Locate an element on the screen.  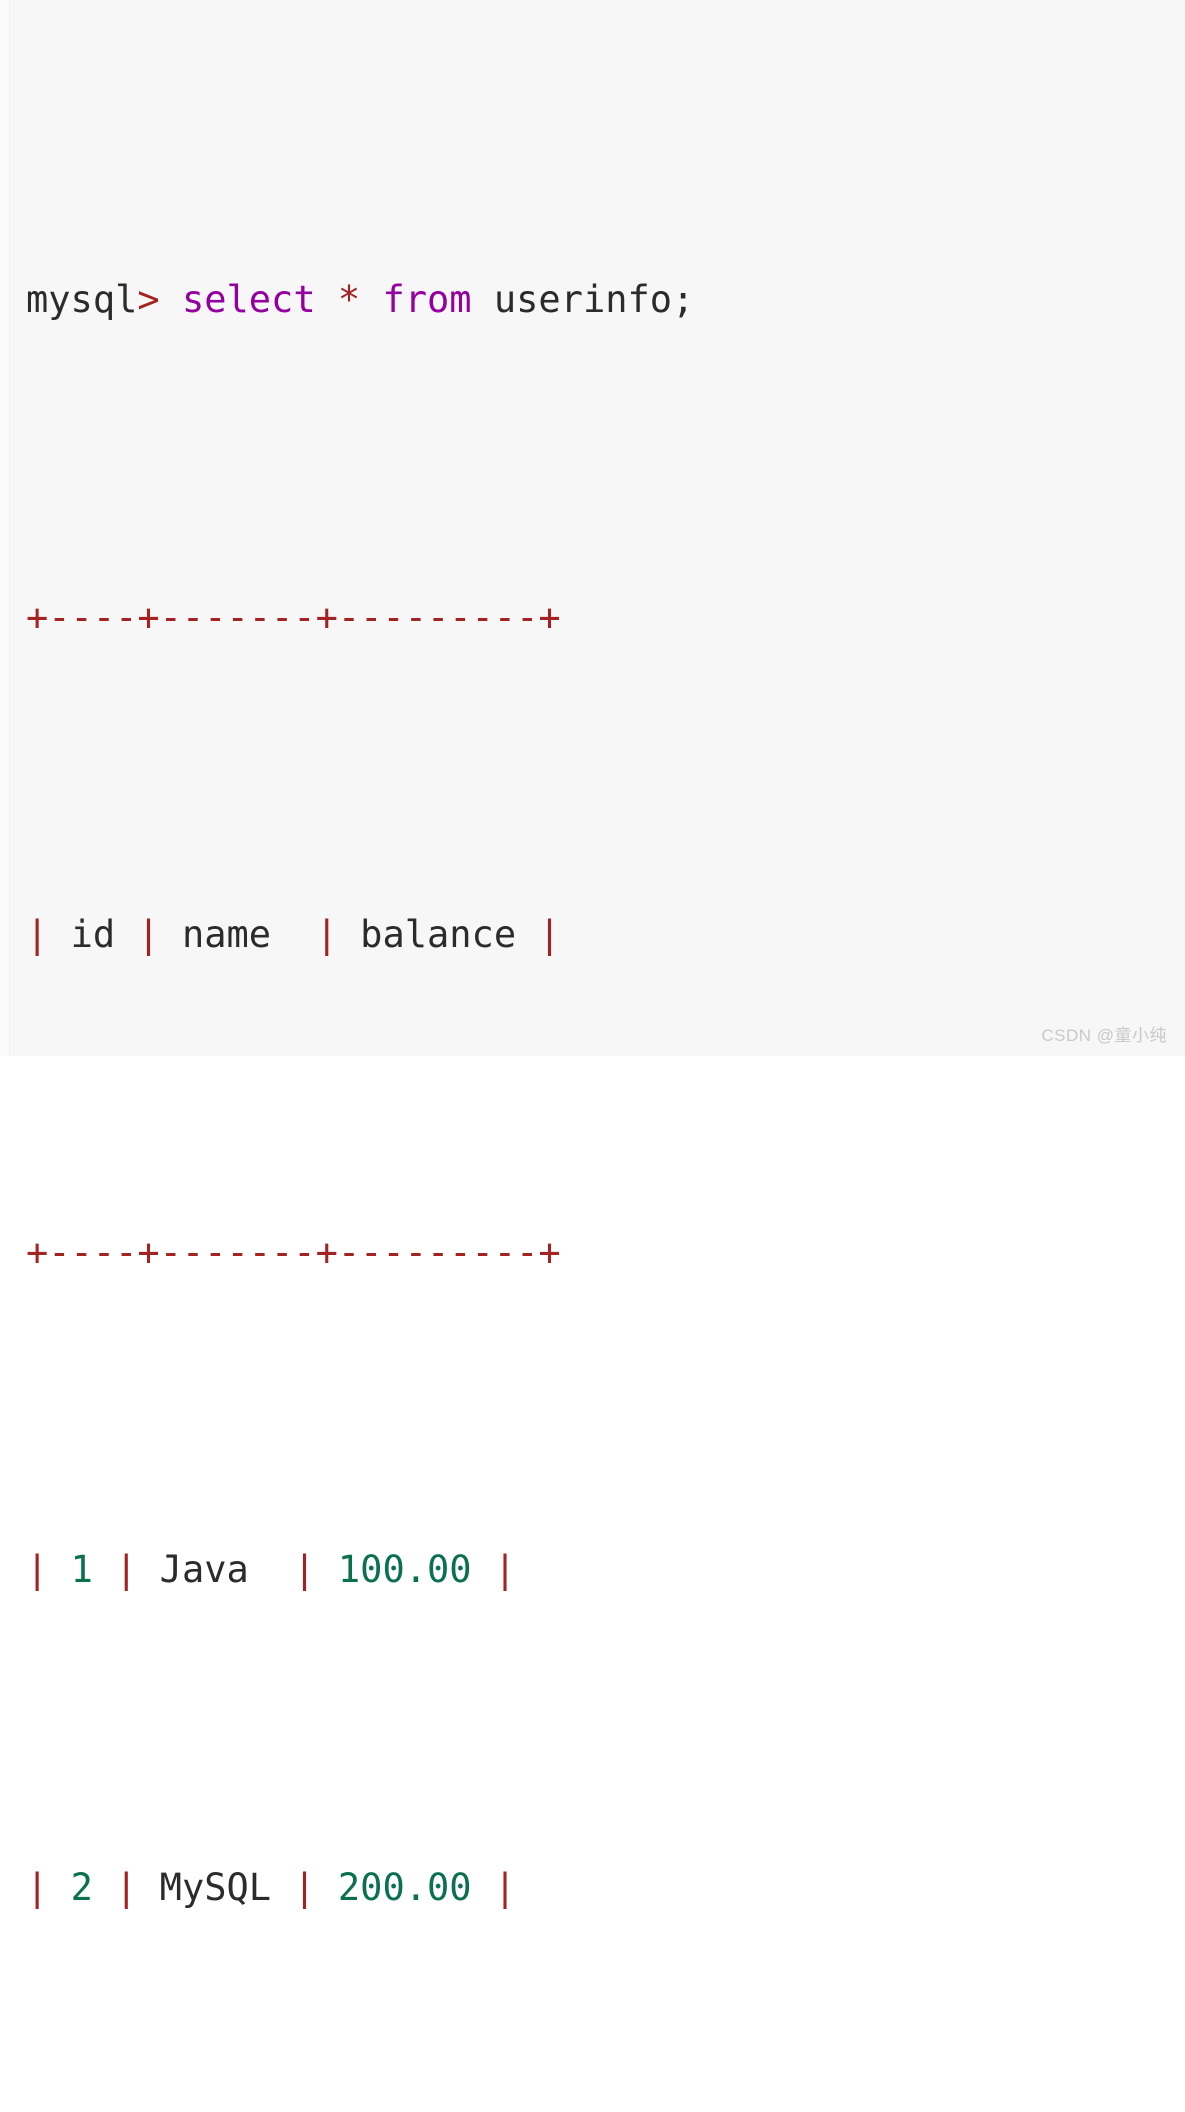
column-header-id: id is located at coordinates (93, 934).